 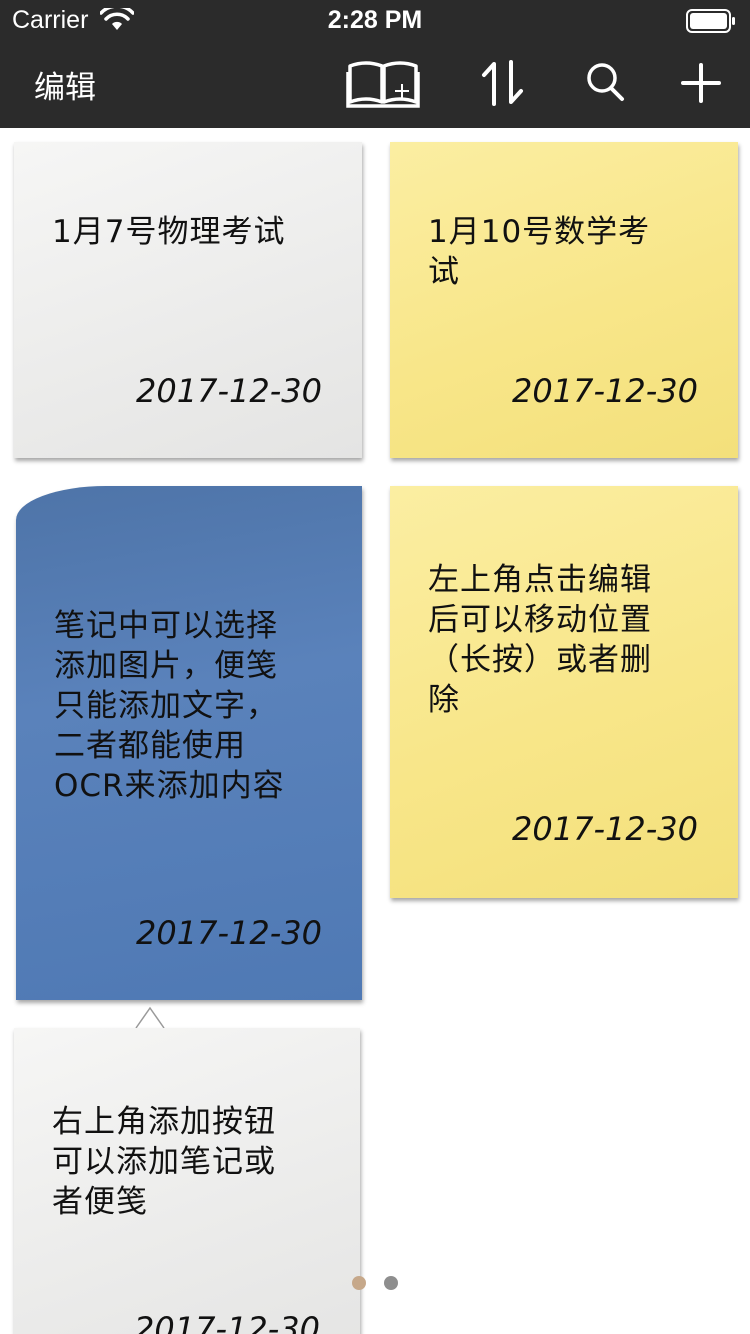 I want to click on status-bar: Carrier 2:28 PM, so click(x=375, y=20).